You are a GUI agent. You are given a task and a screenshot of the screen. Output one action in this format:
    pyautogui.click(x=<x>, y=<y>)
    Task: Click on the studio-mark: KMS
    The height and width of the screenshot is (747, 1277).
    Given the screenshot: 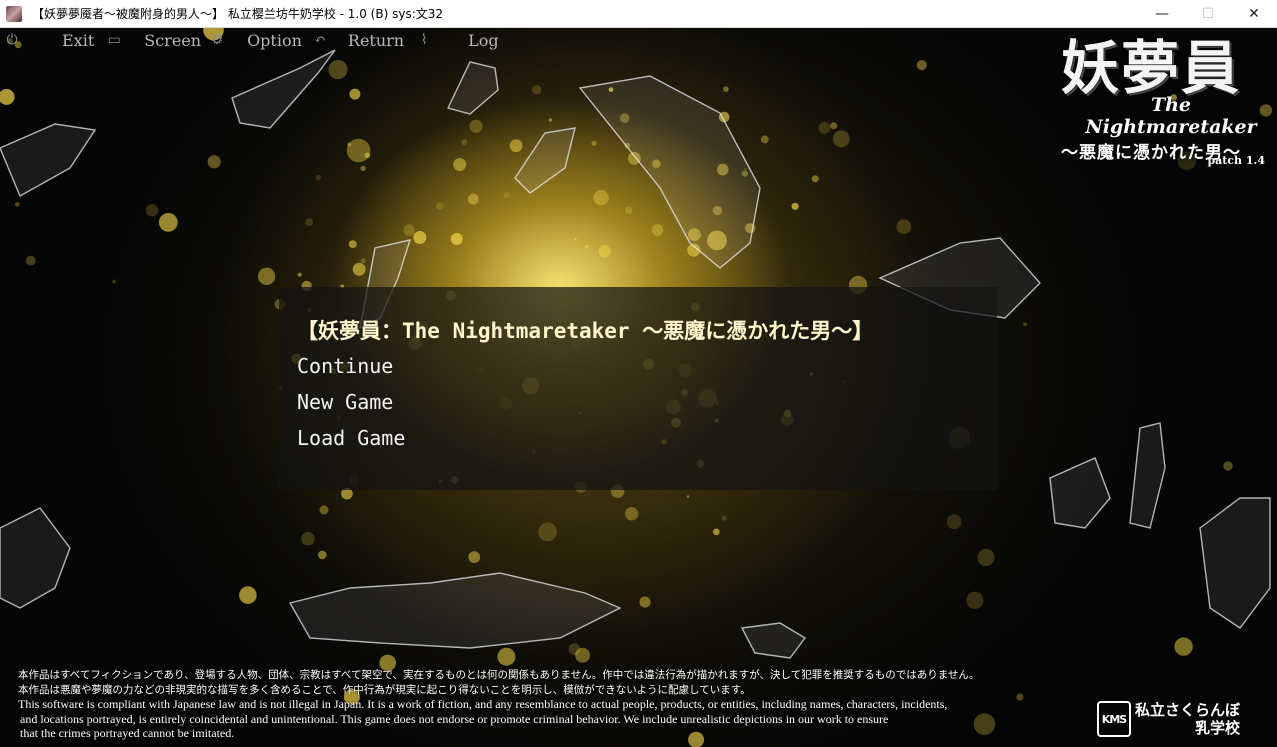 What is the action you would take?
    pyautogui.click(x=1114, y=719)
    